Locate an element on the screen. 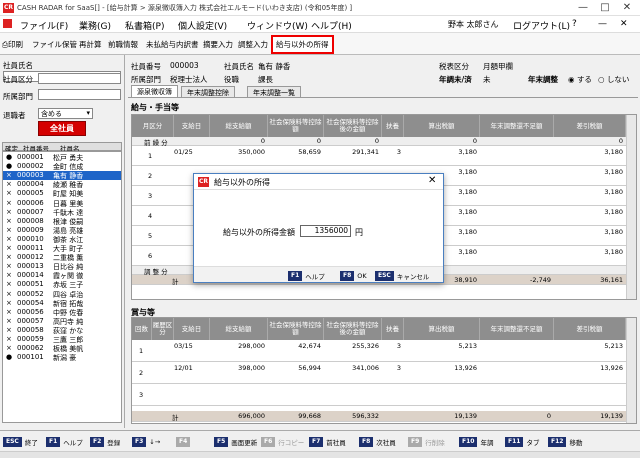 This screenshot has width=640, height=458. fkey-esc-button: ESC 終了 is located at coordinates (20, 441).